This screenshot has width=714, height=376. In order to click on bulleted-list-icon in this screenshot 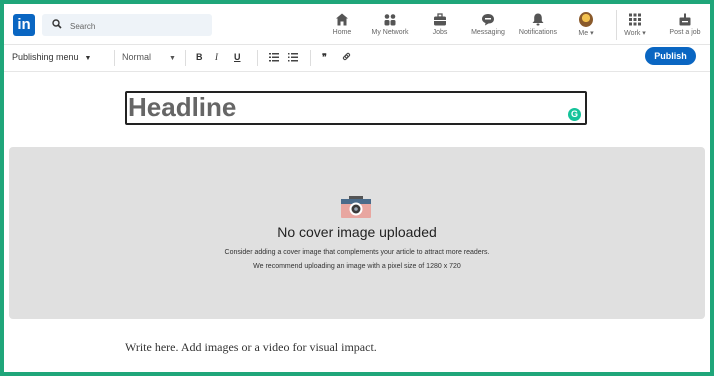, I will do `click(274, 57)`.